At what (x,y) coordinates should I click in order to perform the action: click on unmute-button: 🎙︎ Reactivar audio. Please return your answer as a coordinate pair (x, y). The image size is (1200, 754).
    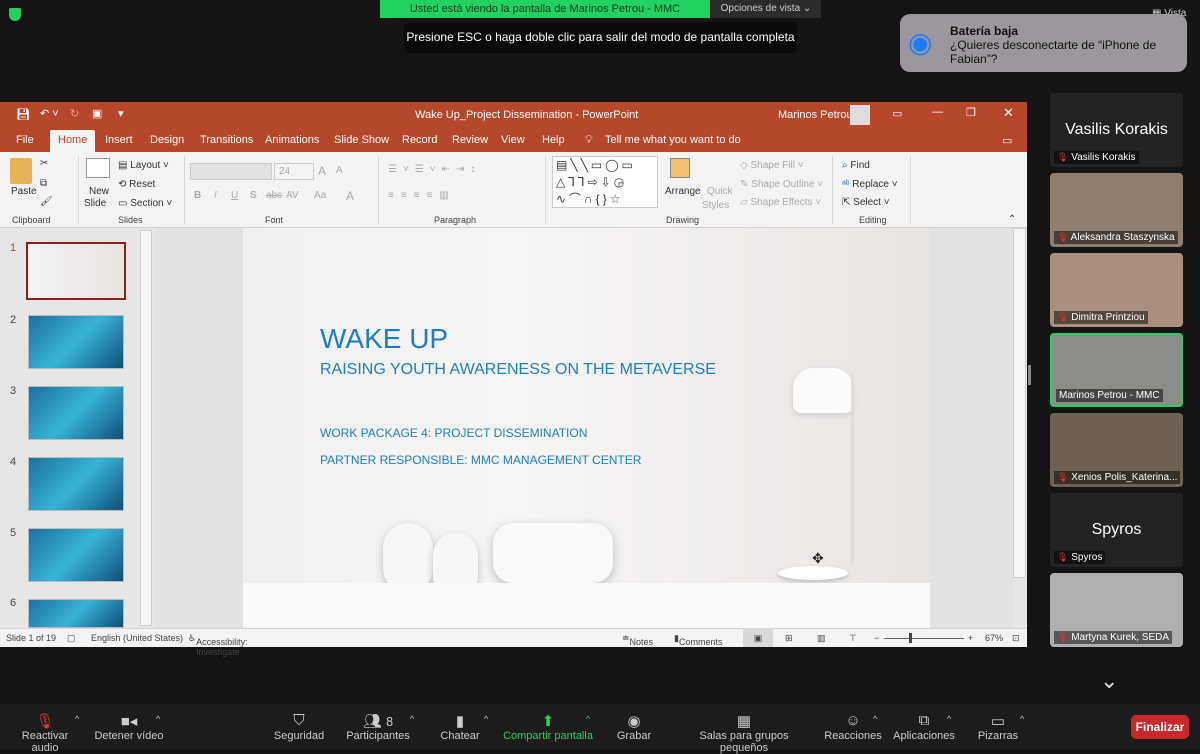
    Looking at the image, I should click on (45, 733).